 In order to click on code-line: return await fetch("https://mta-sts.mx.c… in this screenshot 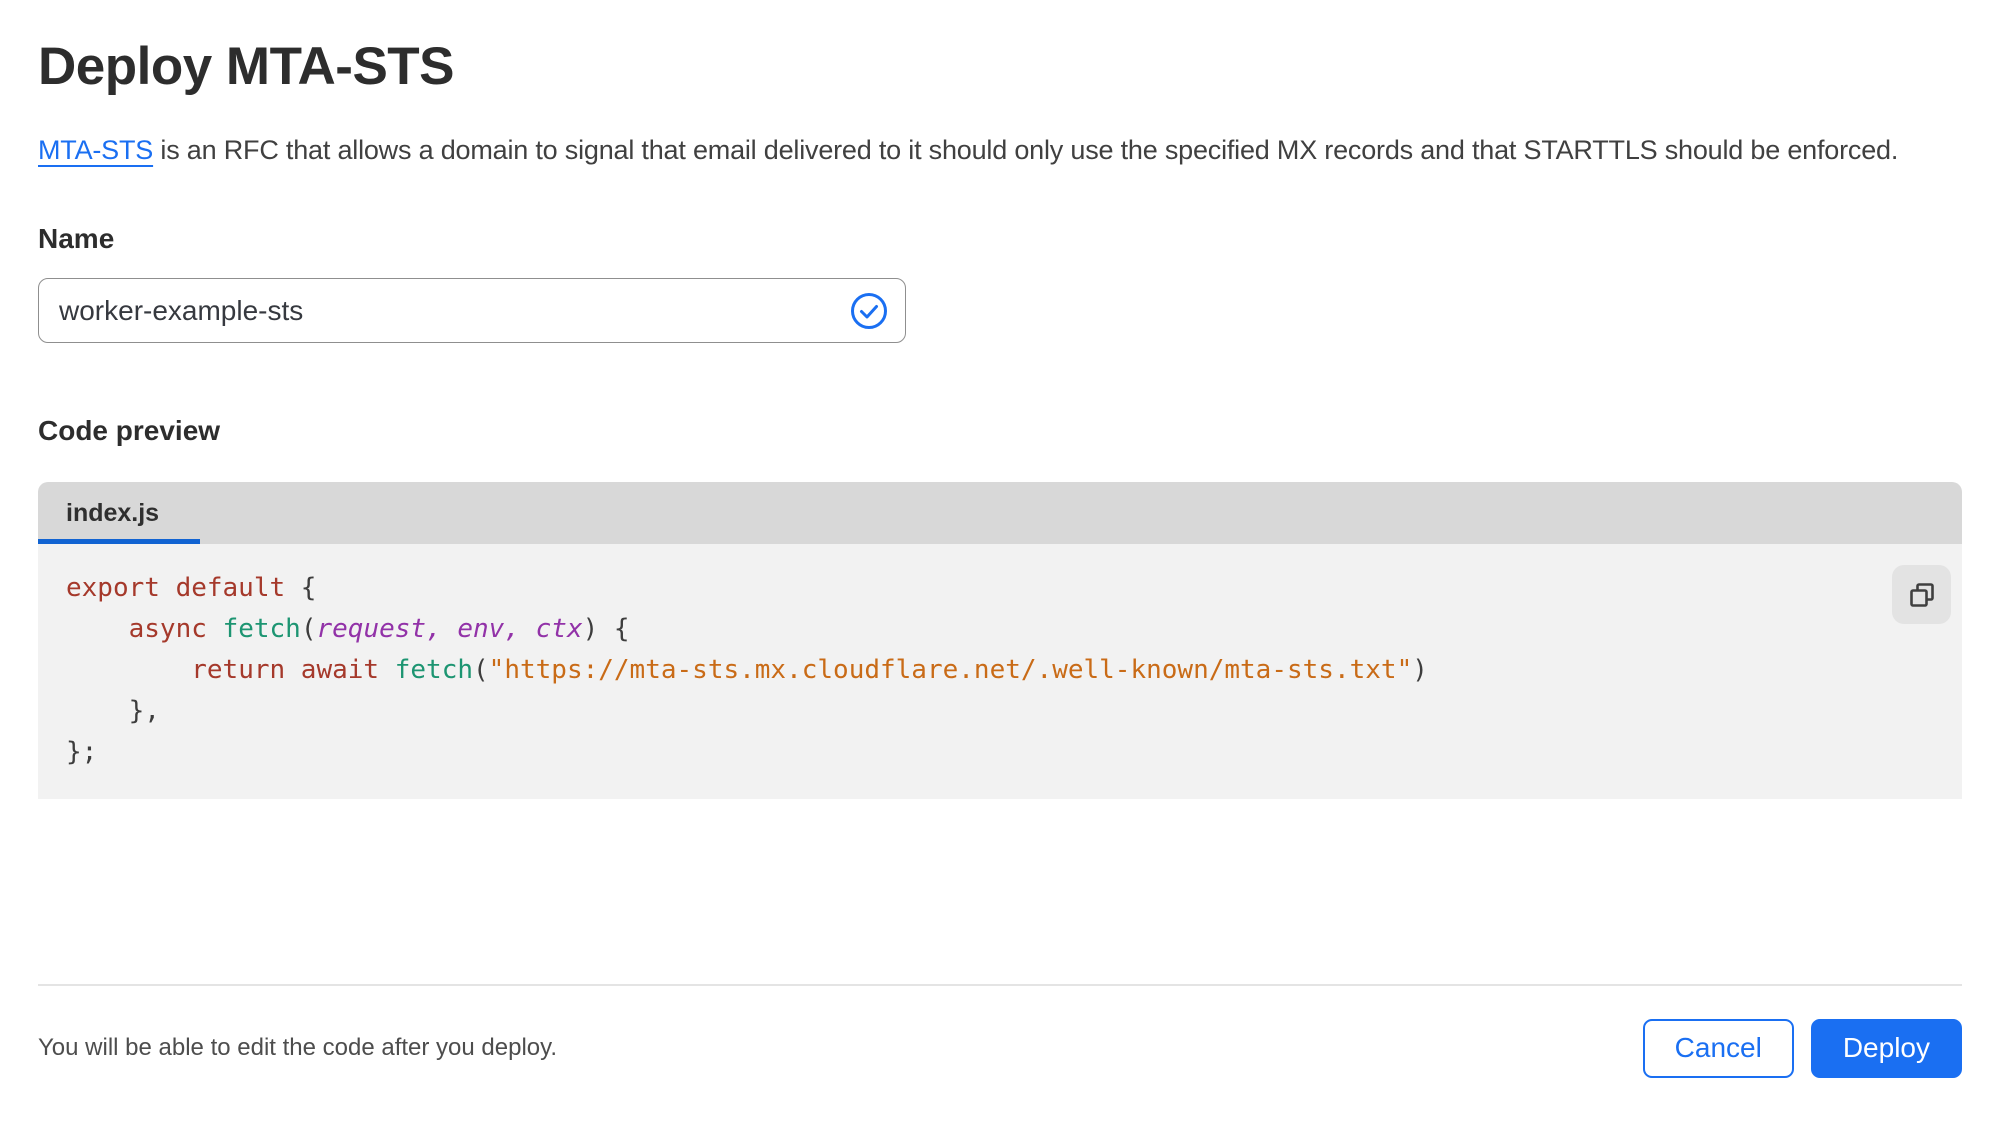, I will do `click(969, 670)`.